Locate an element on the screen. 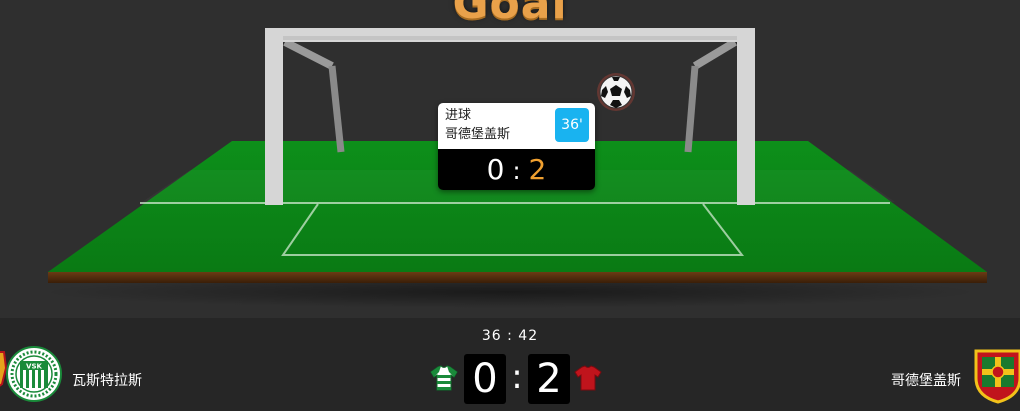 This screenshot has width=1020, height=411. red-jersey-icon is located at coordinates (588, 378).